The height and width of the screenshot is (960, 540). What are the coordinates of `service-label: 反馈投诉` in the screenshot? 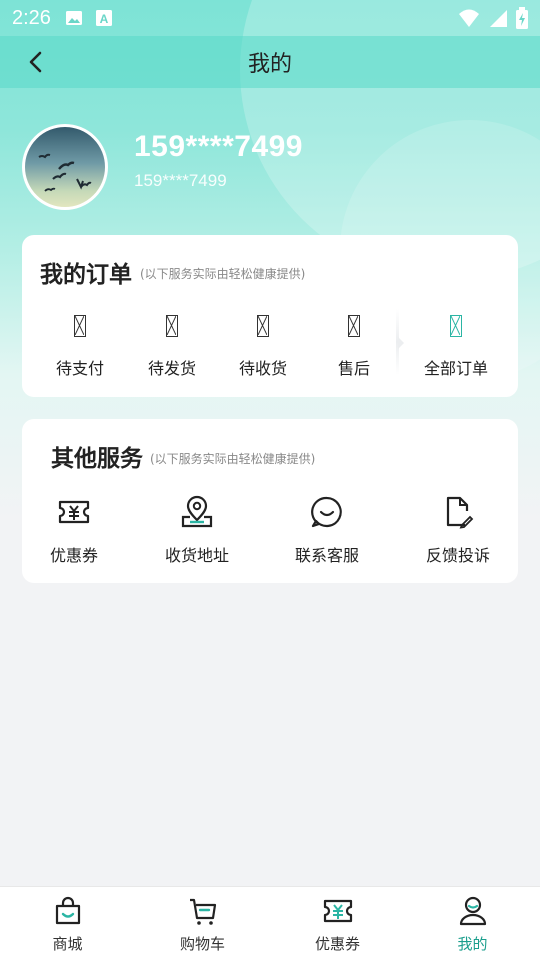 It's located at (457, 555).